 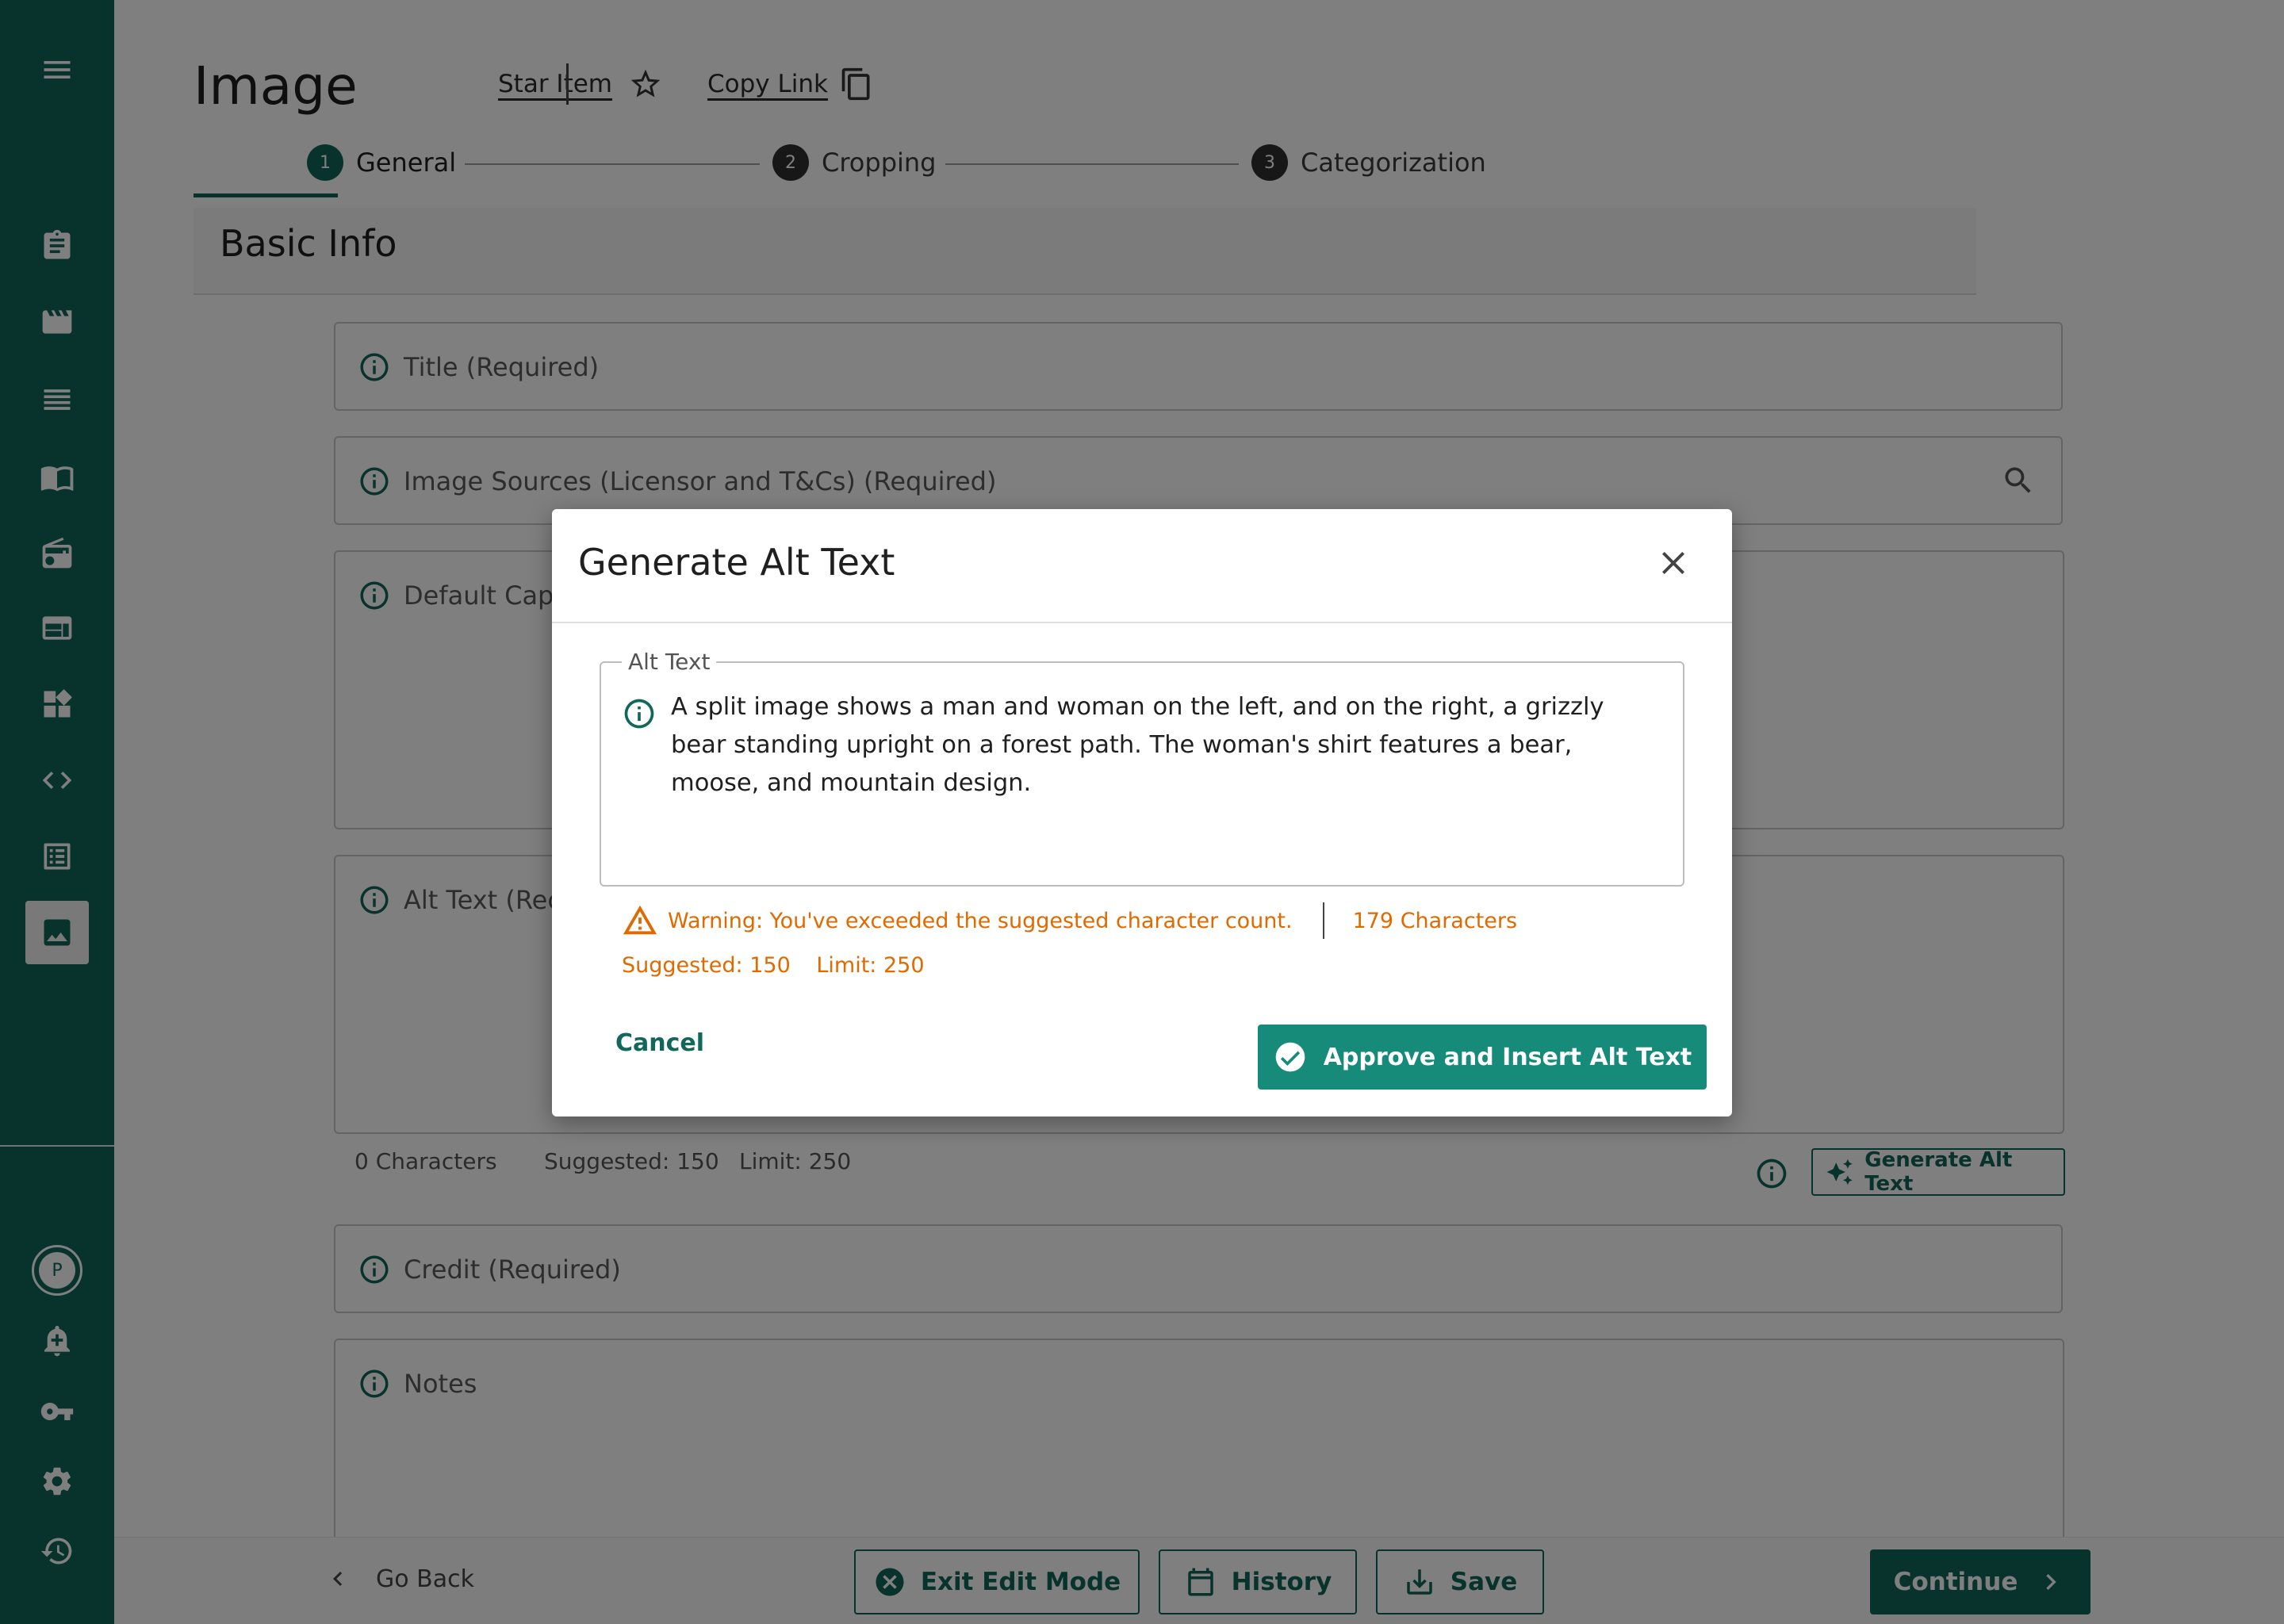 I want to click on character-count: 179 Characters, so click(x=1435, y=920).